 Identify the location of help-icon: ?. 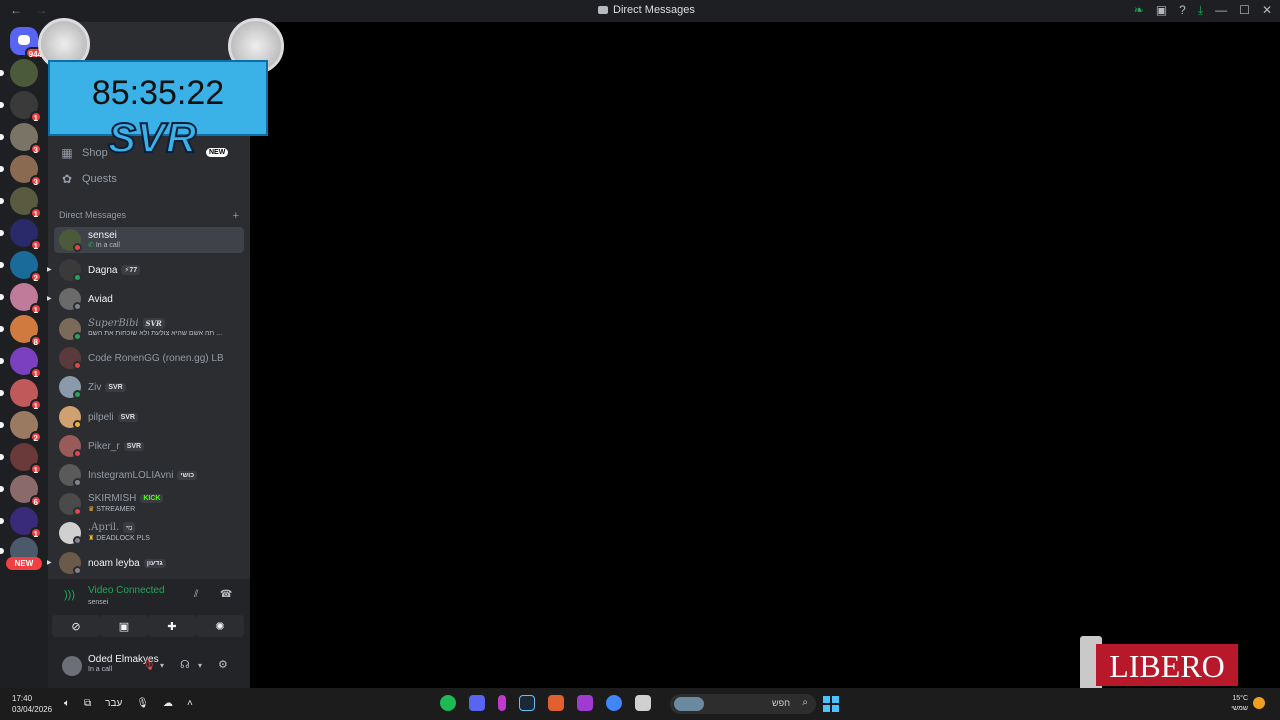
(1182, 10).